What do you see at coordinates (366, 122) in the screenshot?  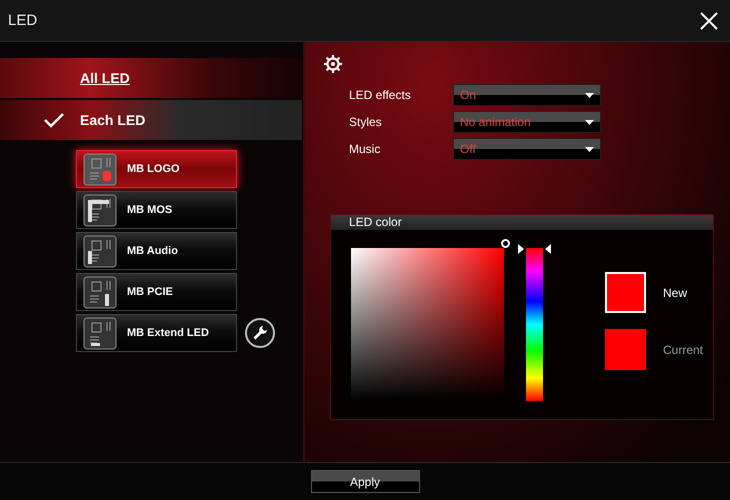 I see `setting-label: Styles` at bounding box center [366, 122].